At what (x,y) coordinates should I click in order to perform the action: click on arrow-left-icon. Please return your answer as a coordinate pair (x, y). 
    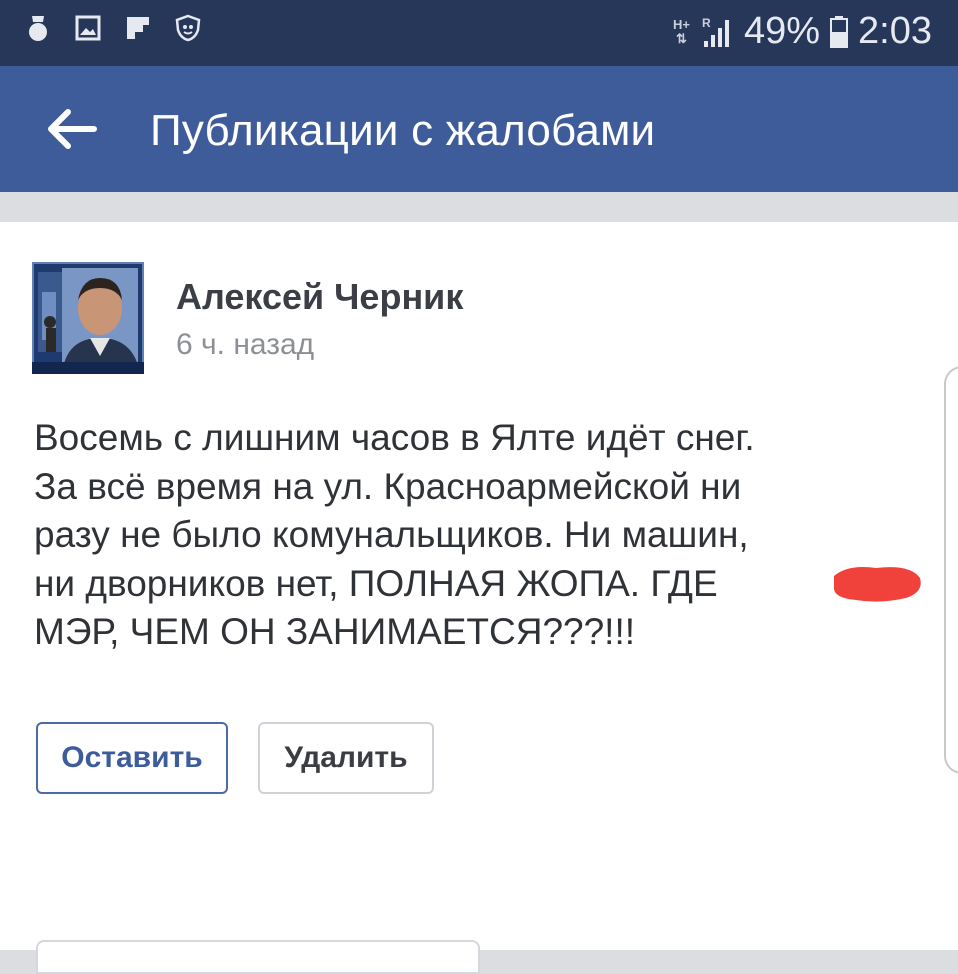
    Looking at the image, I should click on (72, 129).